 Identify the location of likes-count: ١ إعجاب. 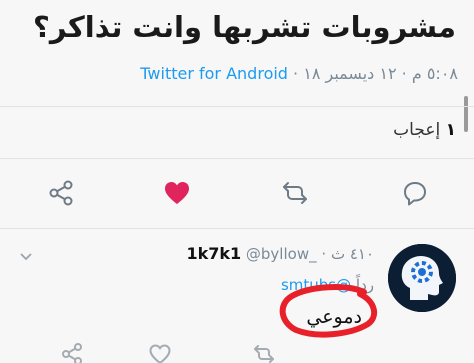
(424, 130).